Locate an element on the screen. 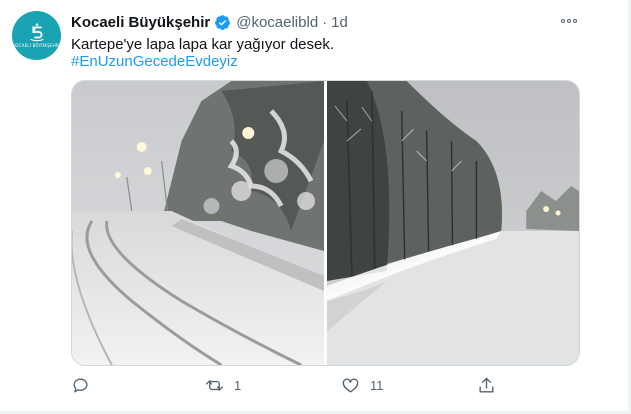 The height and width of the screenshot is (414, 631). verified-badge-icon is located at coordinates (223, 22).